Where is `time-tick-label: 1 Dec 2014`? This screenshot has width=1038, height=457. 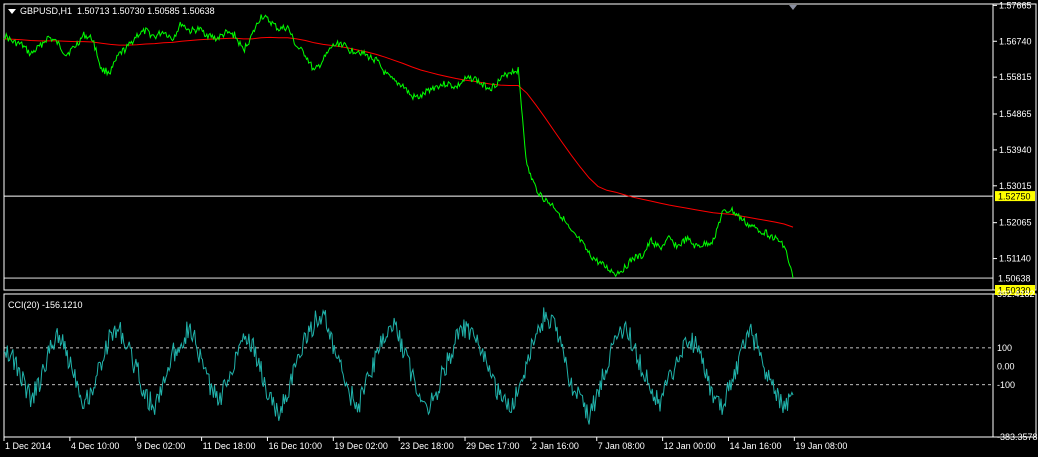 time-tick-label: 1 Dec 2014 is located at coordinates (28, 446).